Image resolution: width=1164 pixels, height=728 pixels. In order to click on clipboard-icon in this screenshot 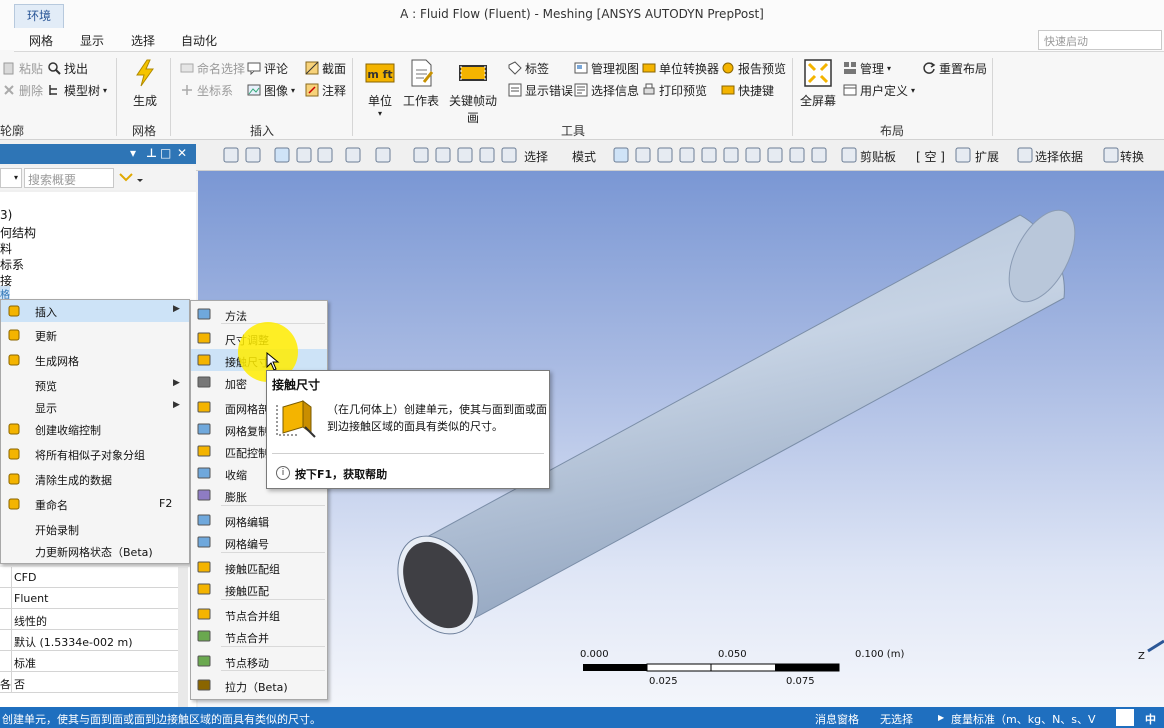, I will do `click(849, 155)`.